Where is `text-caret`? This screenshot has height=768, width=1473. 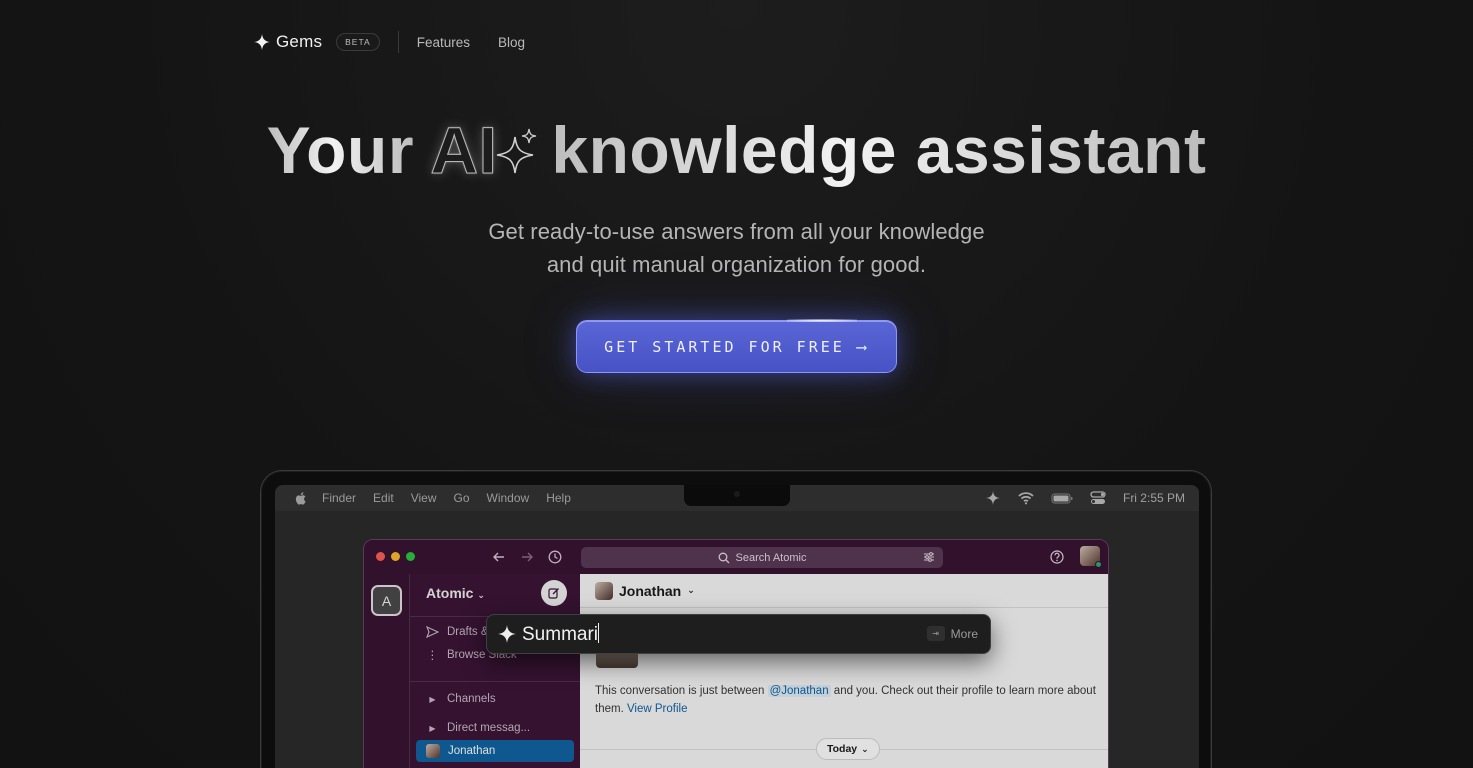 text-caret is located at coordinates (599, 632).